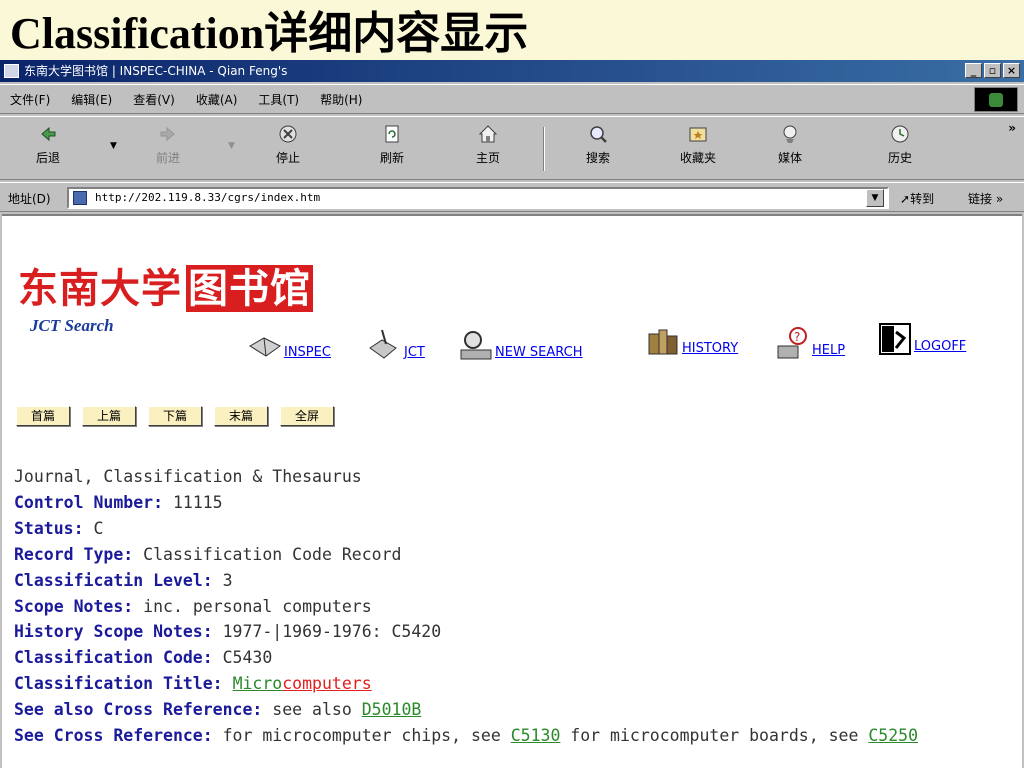 The image size is (1024, 768). Describe the element at coordinates (792, 343) in the screenshot. I see `help-icon: ?` at that location.